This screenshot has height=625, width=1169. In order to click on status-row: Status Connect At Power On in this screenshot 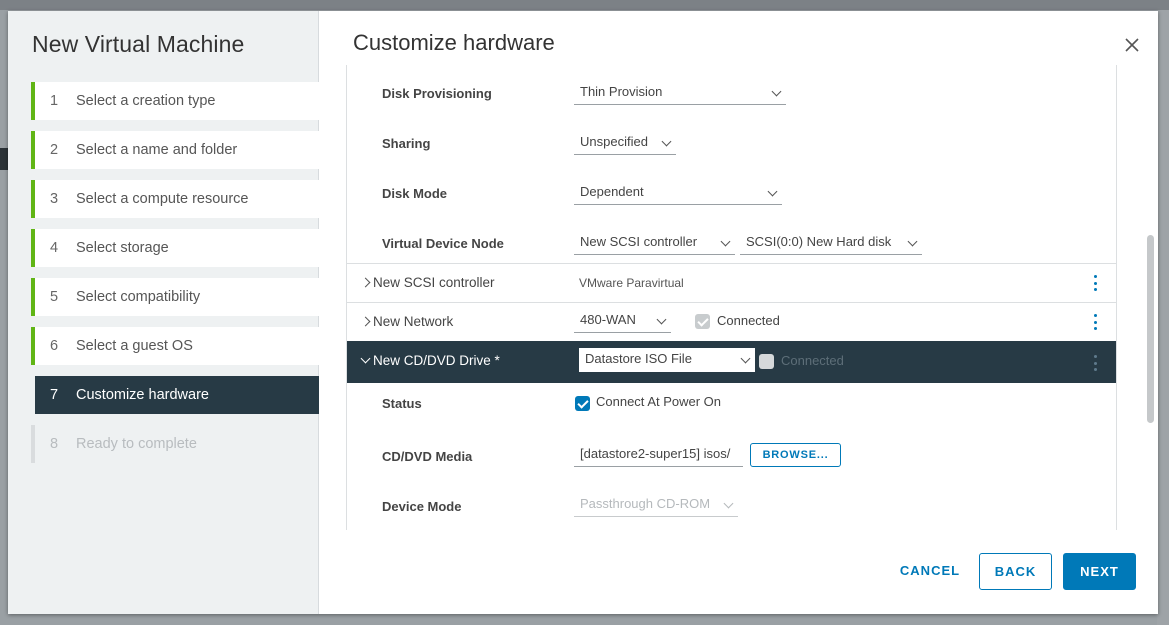, I will do `click(731, 405)`.